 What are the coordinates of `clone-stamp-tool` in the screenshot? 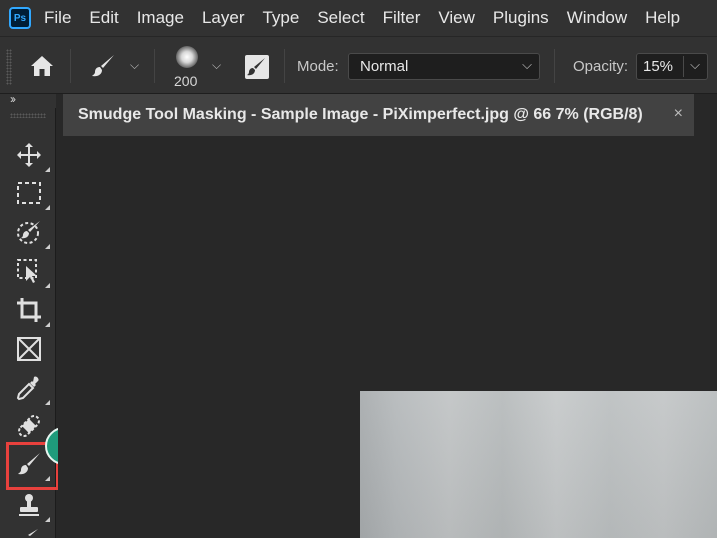 It's located at (32, 506).